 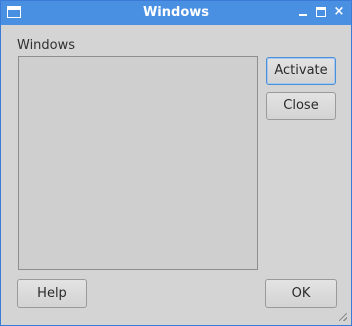 What do you see at coordinates (339, 12) in the screenshot?
I see `close-icon: ×` at bounding box center [339, 12].